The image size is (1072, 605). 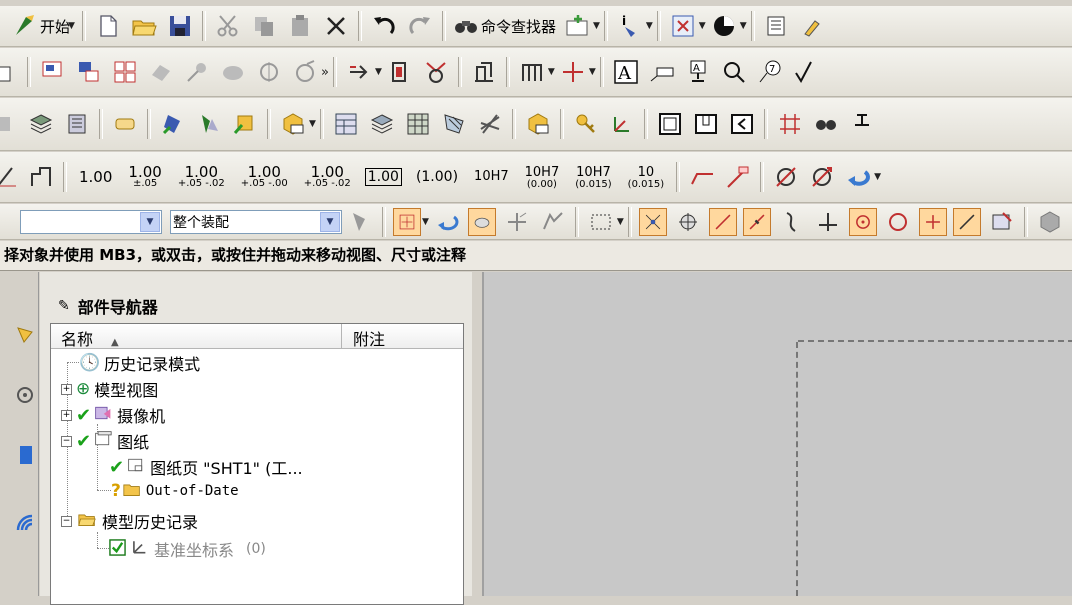 What do you see at coordinates (400, 72) in the screenshot?
I see `view-boundary-icon` at bounding box center [400, 72].